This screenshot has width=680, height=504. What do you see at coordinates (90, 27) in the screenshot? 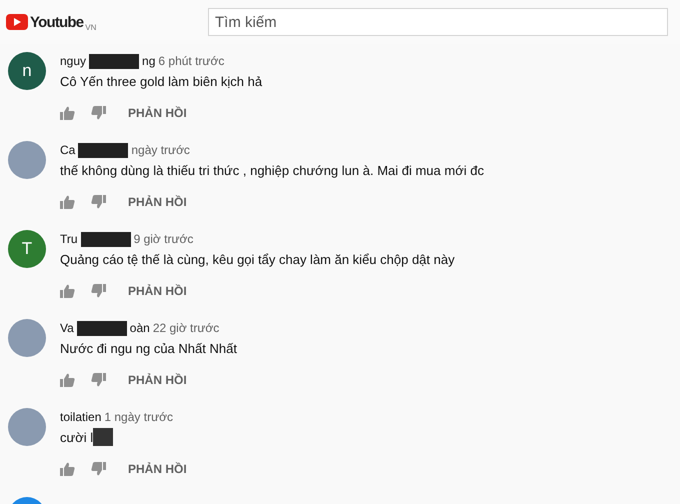
I see `region-label: VN` at bounding box center [90, 27].